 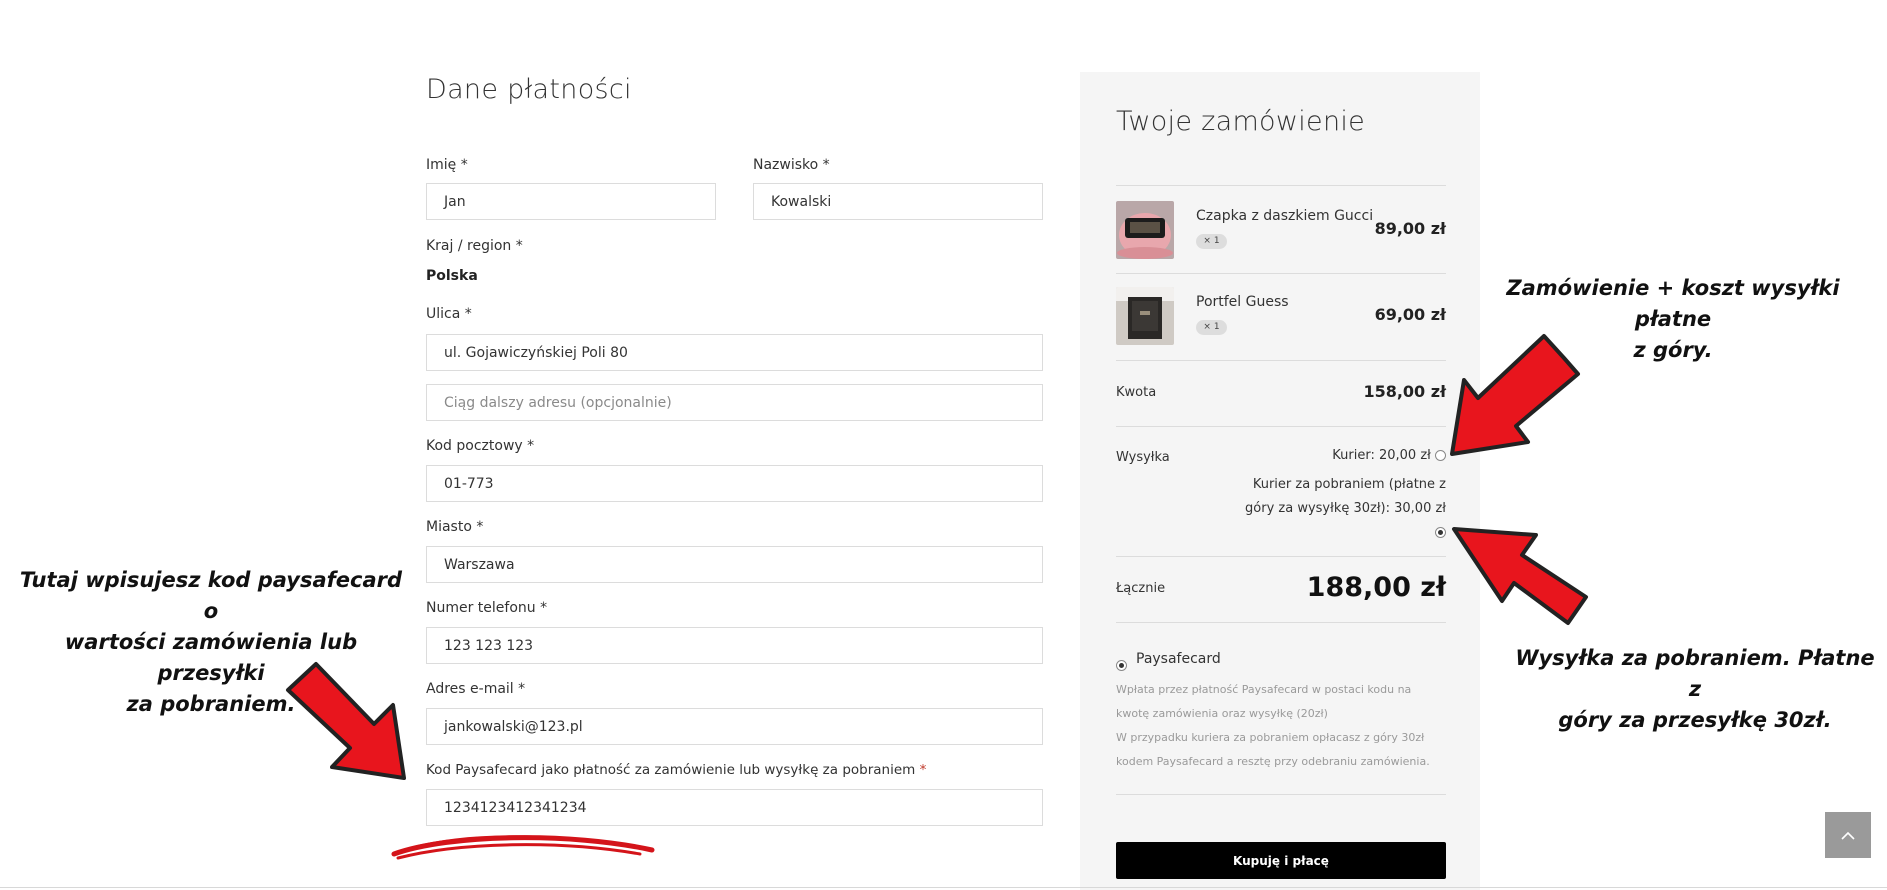 I want to click on page-bottom-rule, so click(x=943, y=887).